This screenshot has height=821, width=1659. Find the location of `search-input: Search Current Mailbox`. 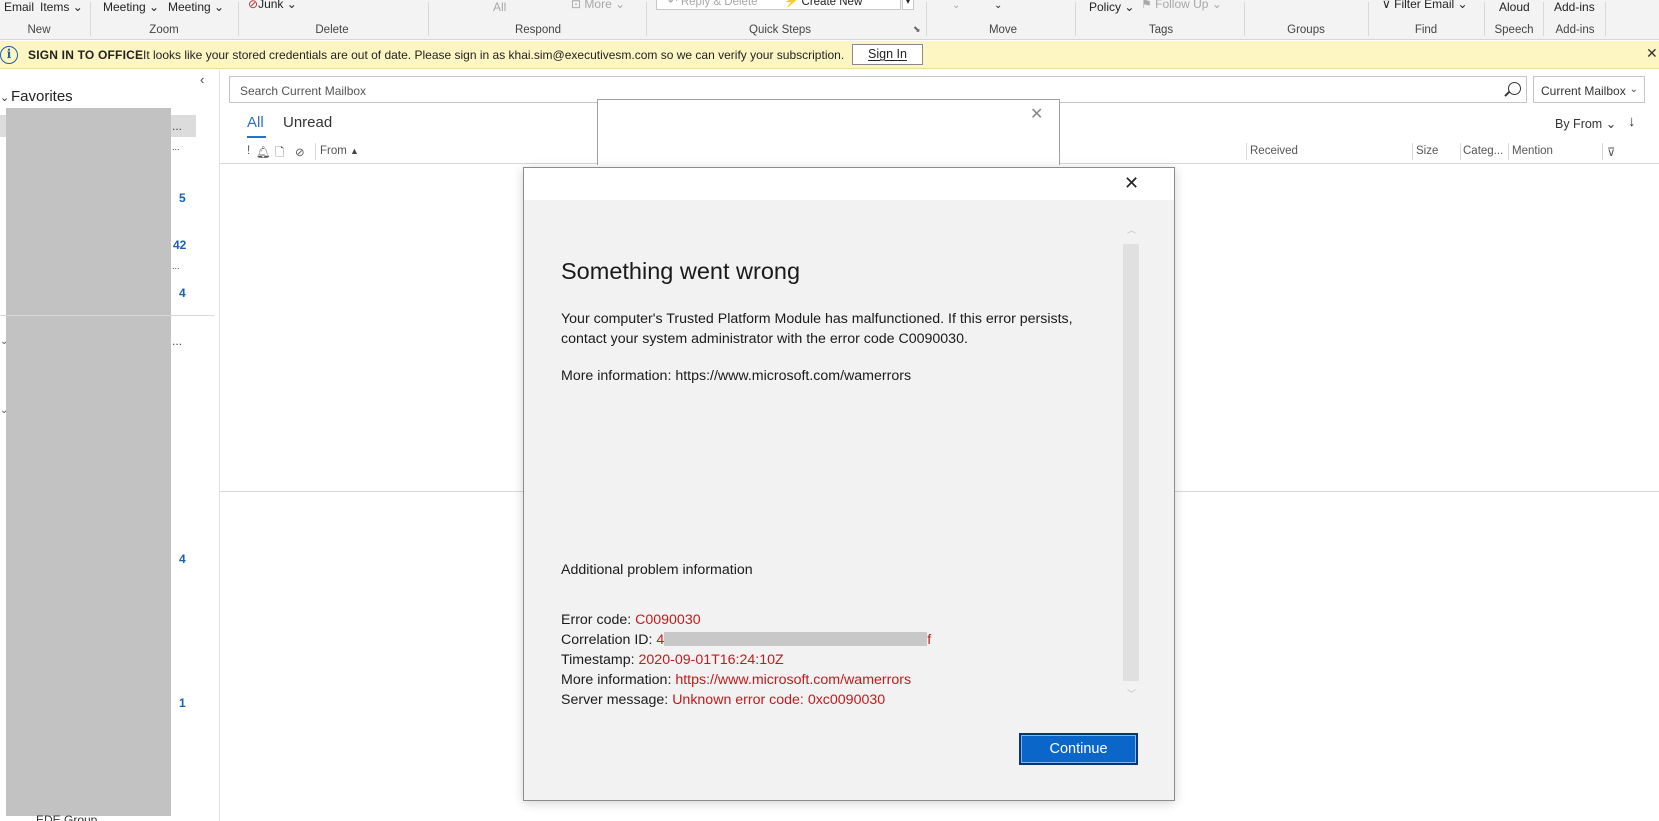

search-input: Search Current Mailbox is located at coordinates (303, 91).